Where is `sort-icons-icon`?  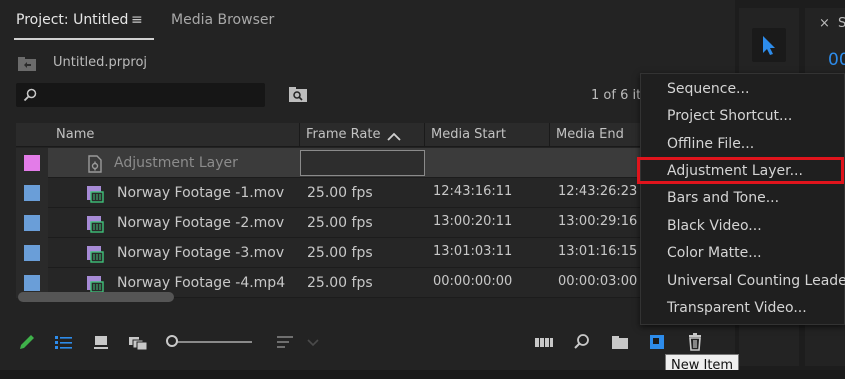
sort-icons-icon is located at coordinates (285, 342).